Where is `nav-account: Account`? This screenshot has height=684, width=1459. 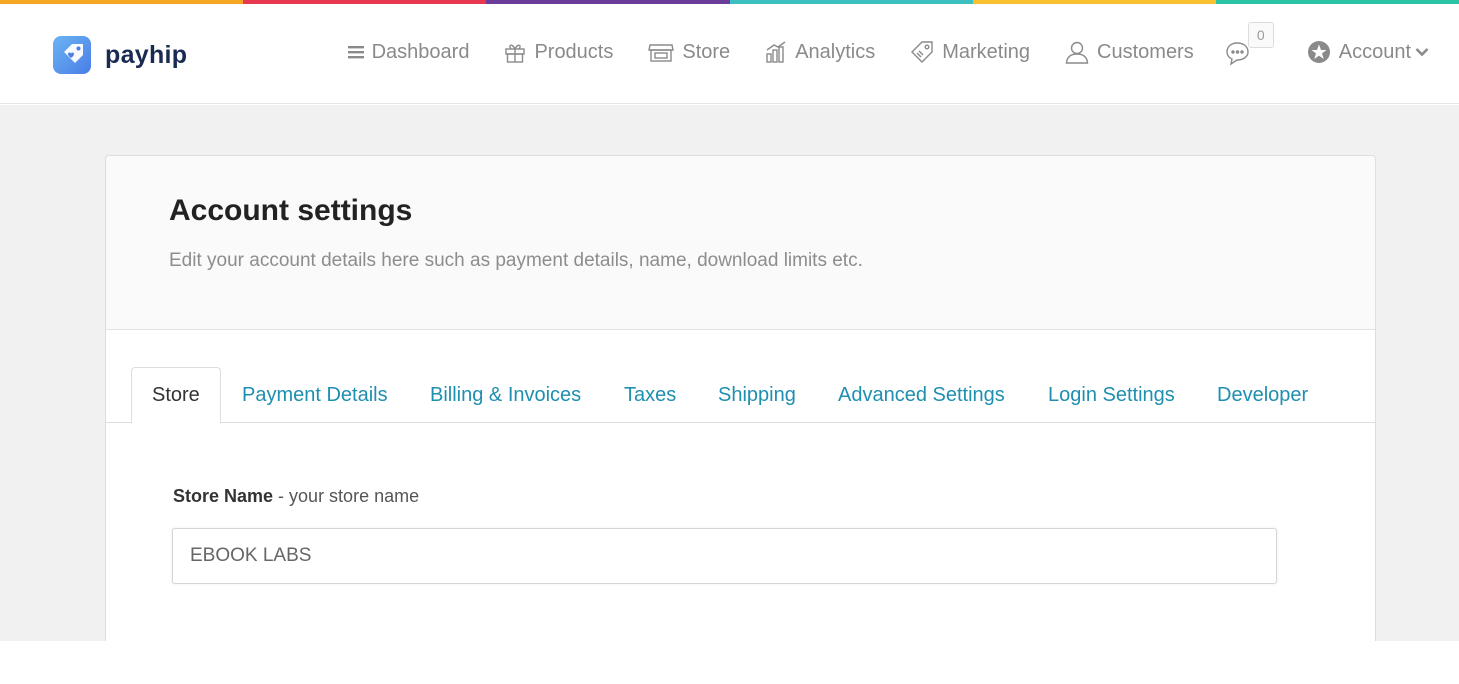
nav-account: Account is located at coordinates (1368, 52).